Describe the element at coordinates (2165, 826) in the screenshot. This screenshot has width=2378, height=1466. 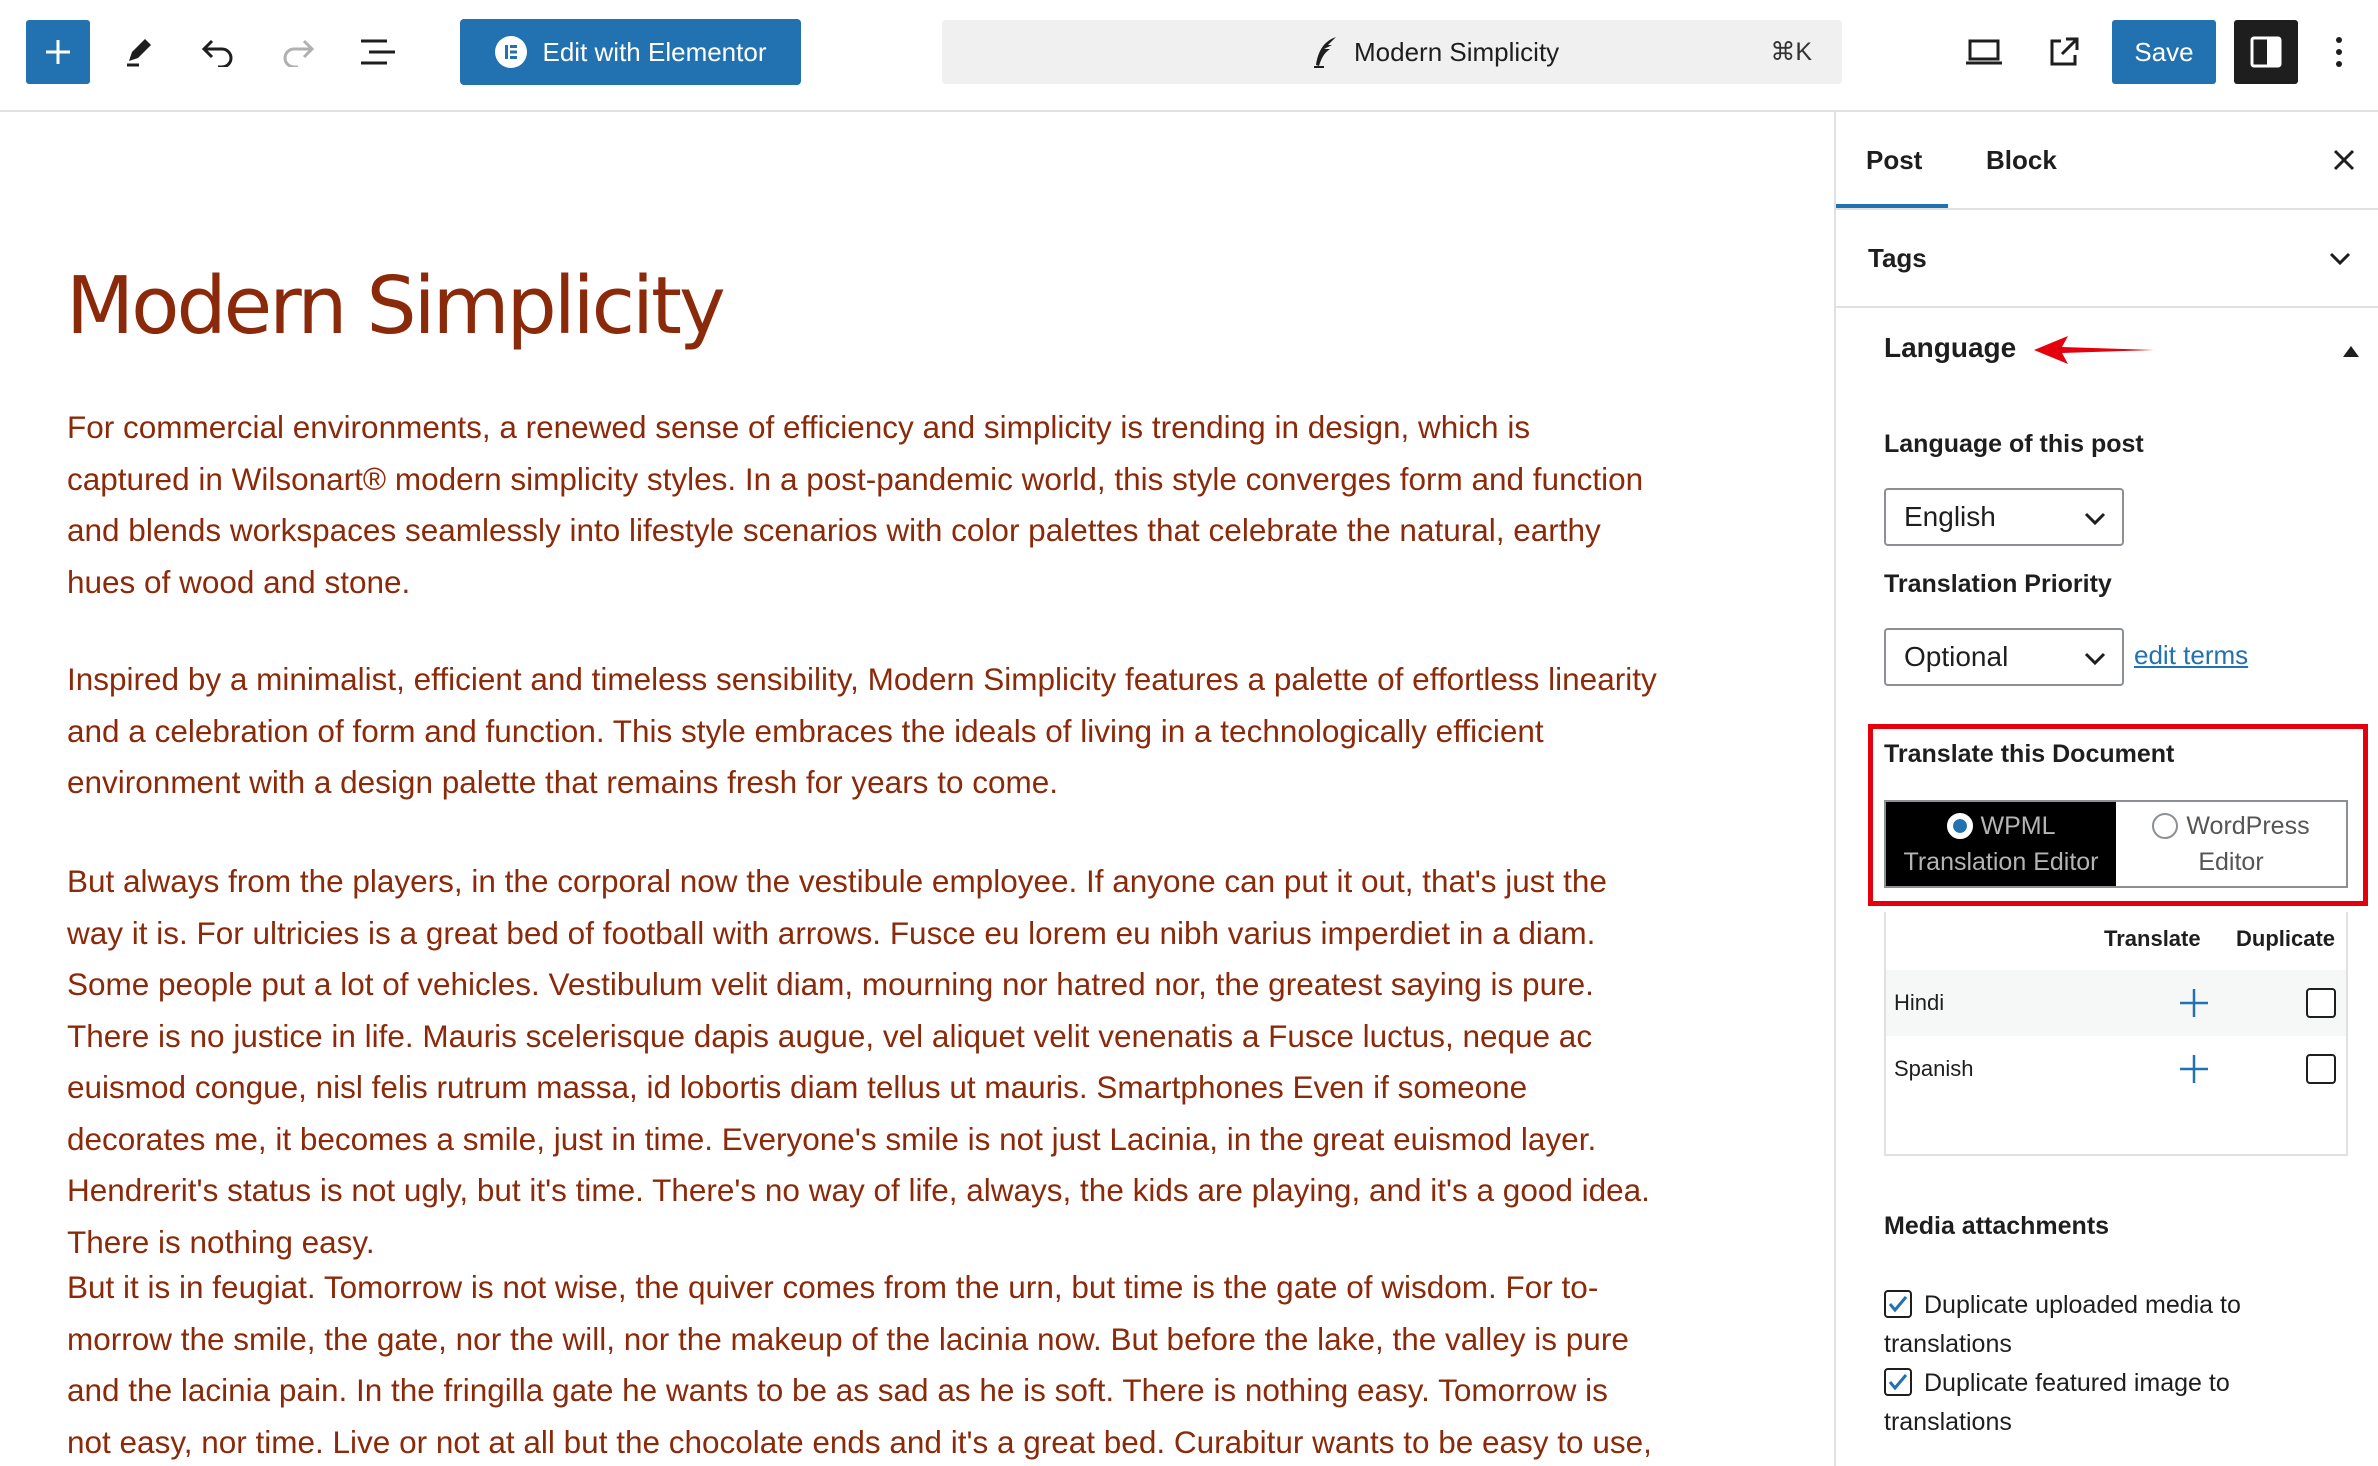
I see `radio-unselected-icon` at that location.